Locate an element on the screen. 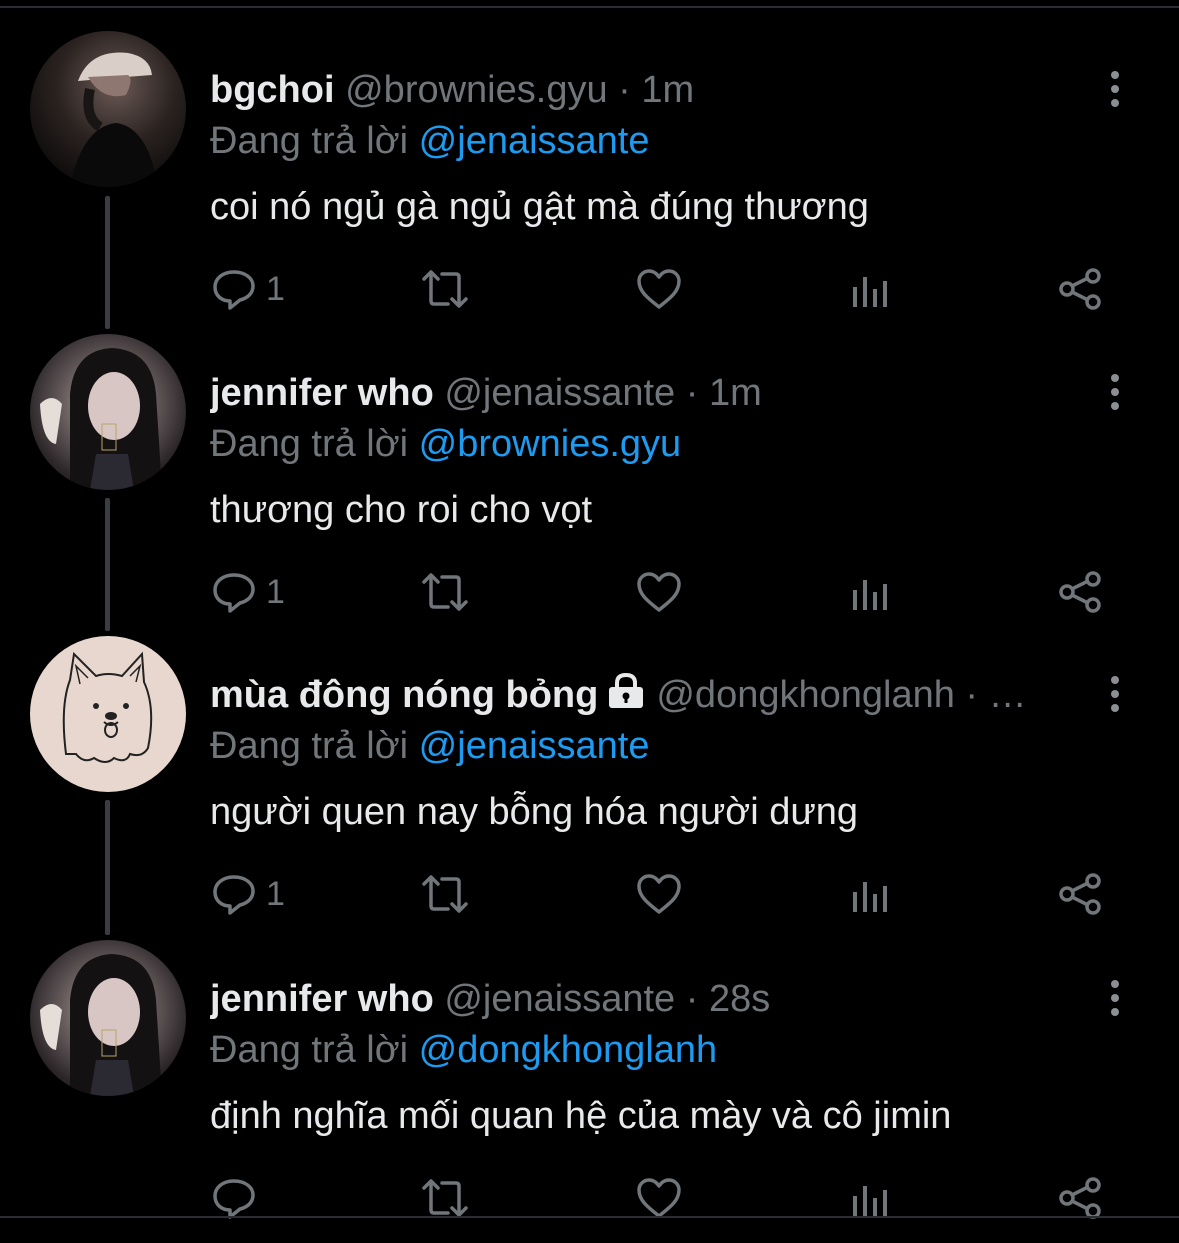 This screenshot has height=1243, width=1179. tweet-text: người quen nay bỗng hóa người dưng is located at coordinates (534, 812).